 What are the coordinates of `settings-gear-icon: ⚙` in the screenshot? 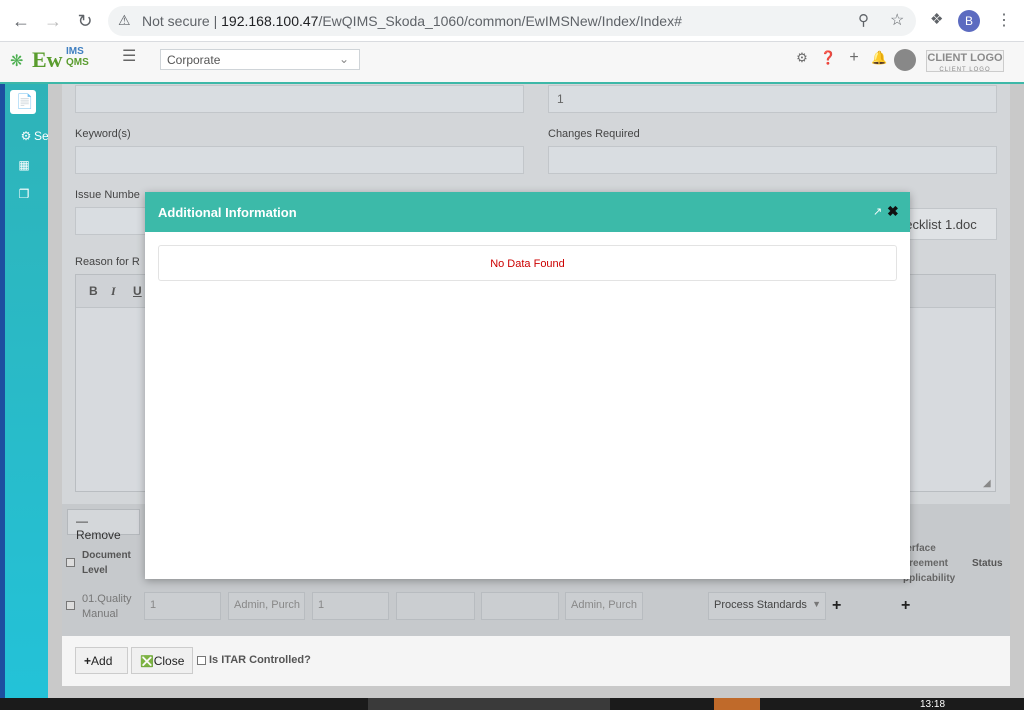 It's located at (802, 58).